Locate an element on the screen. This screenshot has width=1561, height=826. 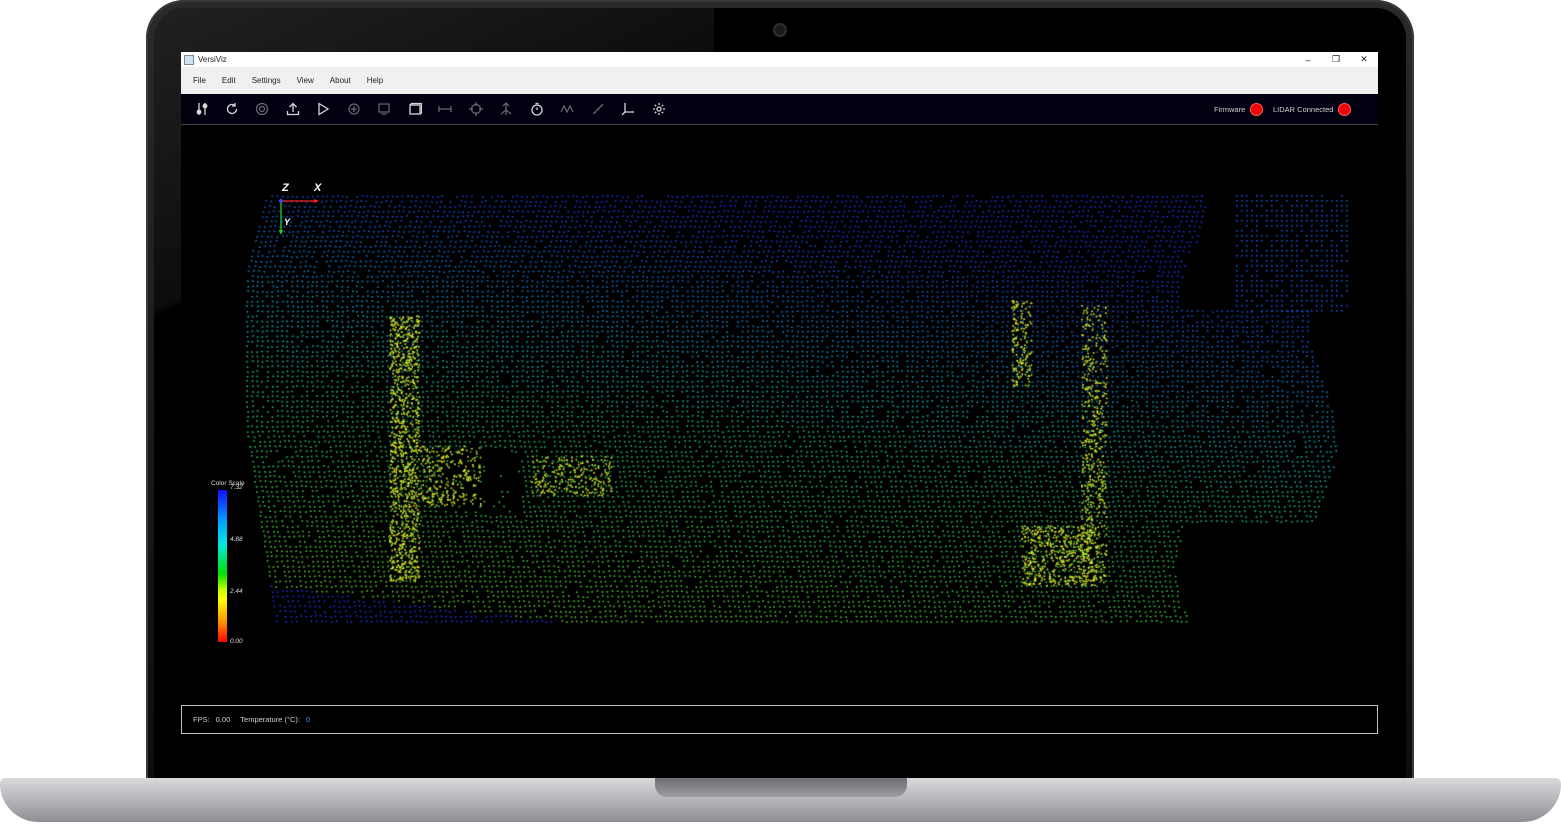
app-icon is located at coordinates (189, 59).